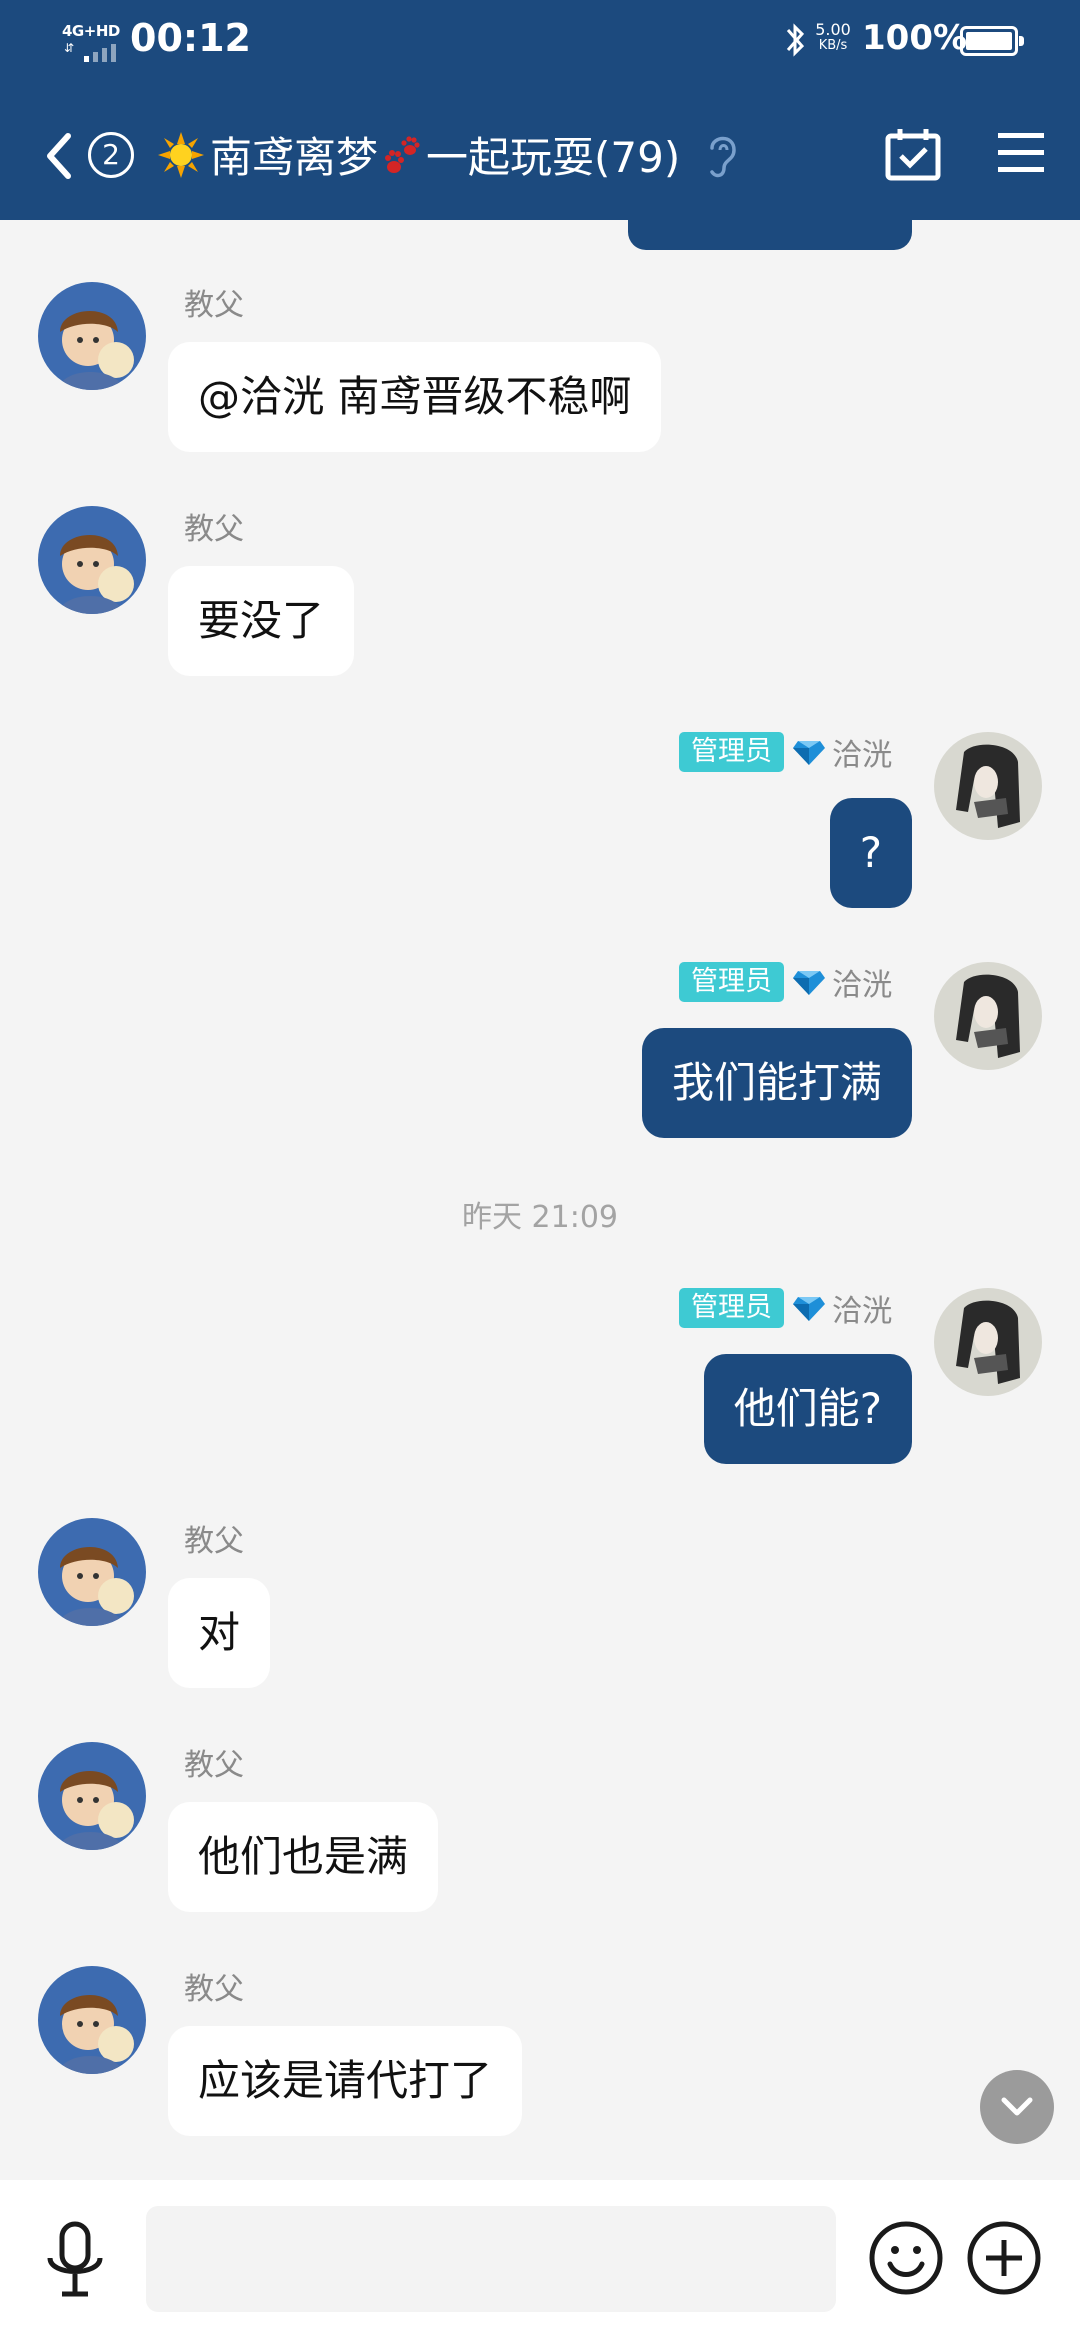  Describe the element at coordinates (111, 155) in the screenshot. I see `unread-count-badge: 2` at that location.